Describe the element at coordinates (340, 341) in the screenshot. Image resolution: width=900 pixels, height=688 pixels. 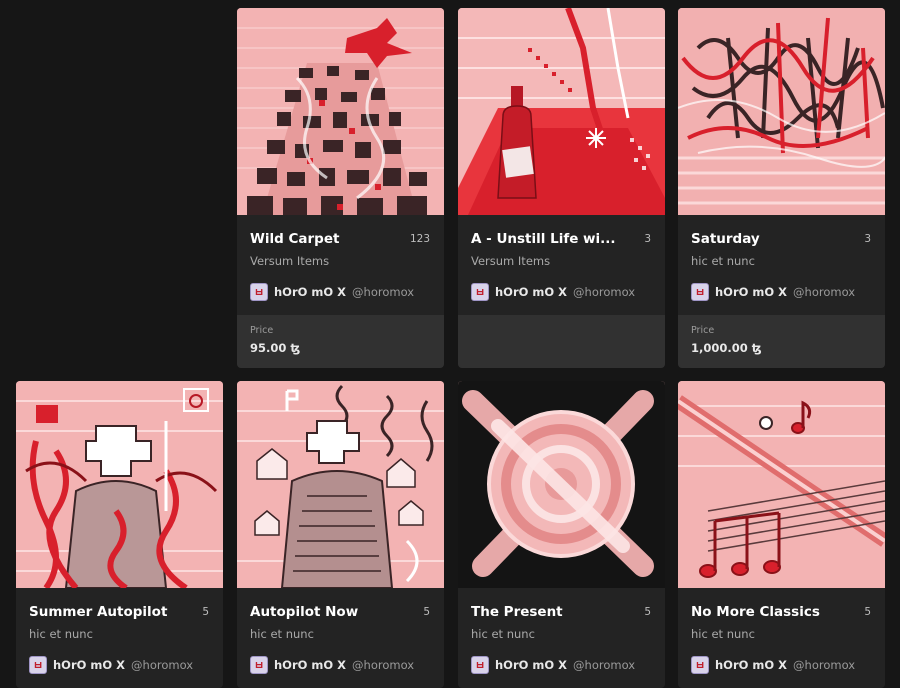
I see `price-panel: Price 95.00 ꜩ` at that location.